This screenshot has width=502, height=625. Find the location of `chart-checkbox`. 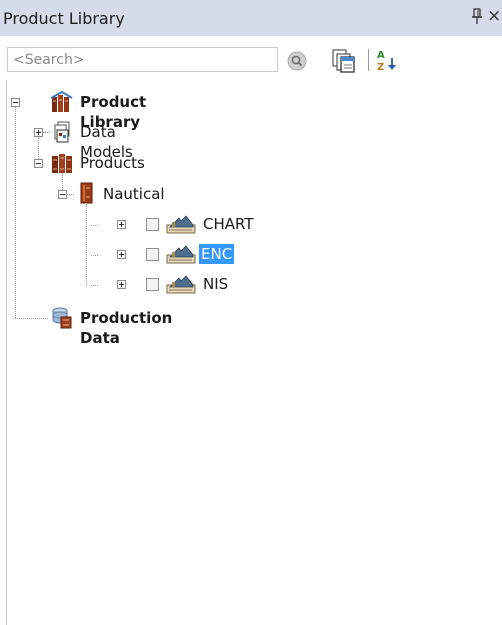

chart-checkbox is located at coordinates (152, 224).